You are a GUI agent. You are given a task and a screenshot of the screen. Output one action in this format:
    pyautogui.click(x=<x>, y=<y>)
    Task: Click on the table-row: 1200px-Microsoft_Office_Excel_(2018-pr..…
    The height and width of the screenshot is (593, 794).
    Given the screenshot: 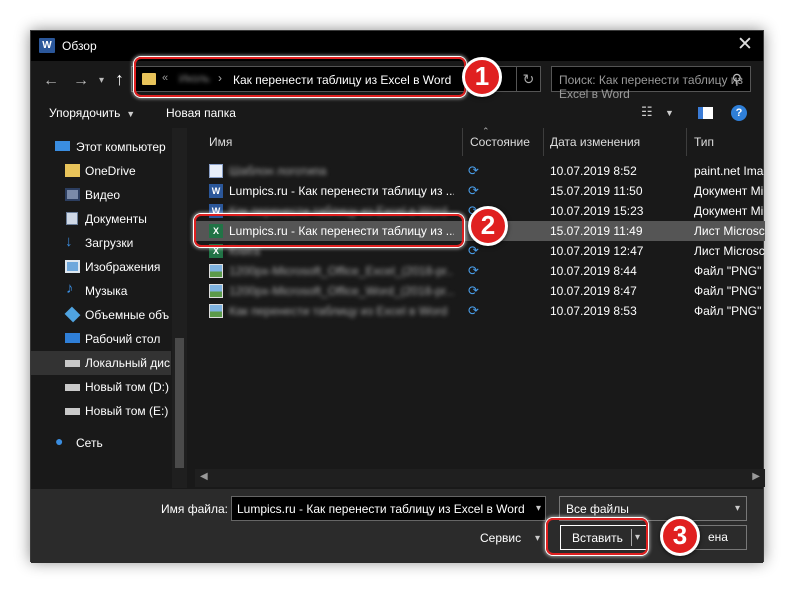 What is the action you would take?
    pyautogui.click(x=480, y=271)
    